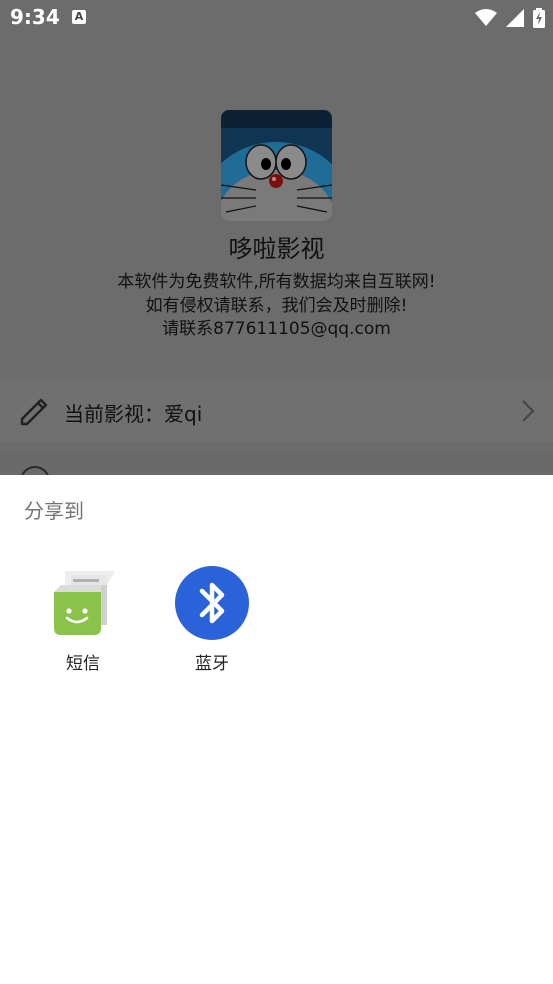 This screenshot has height=984, width=553. Describe the element at coordinates (485, 17) in the screenshot. I see `wifi-icon` at that location.